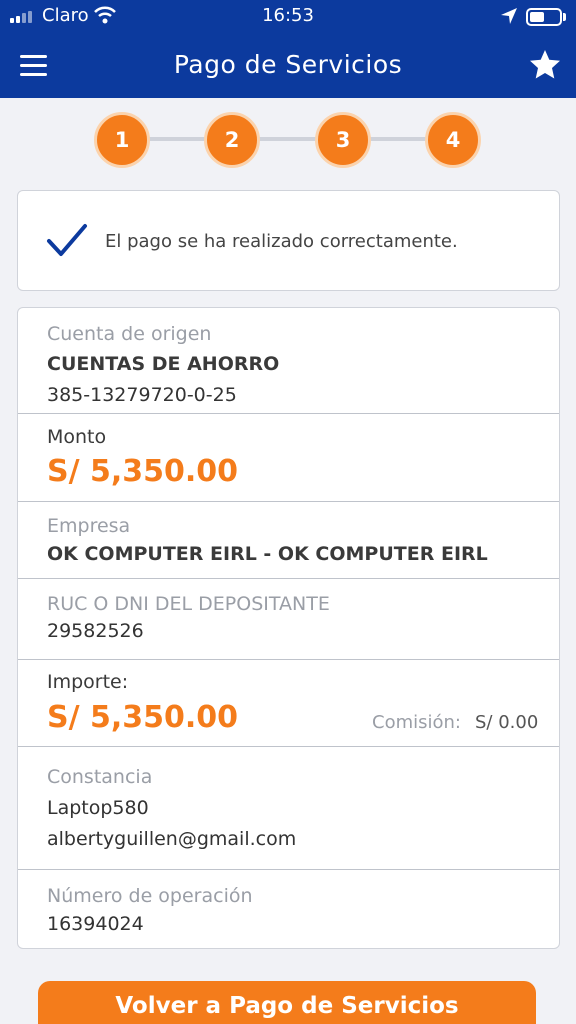 The image size is (576, 1024). What do you see at coordinates (142, 395) in the screenshot?
I see `source-account-number: 385-13279720-0-25` at bounding box center [142, 395].